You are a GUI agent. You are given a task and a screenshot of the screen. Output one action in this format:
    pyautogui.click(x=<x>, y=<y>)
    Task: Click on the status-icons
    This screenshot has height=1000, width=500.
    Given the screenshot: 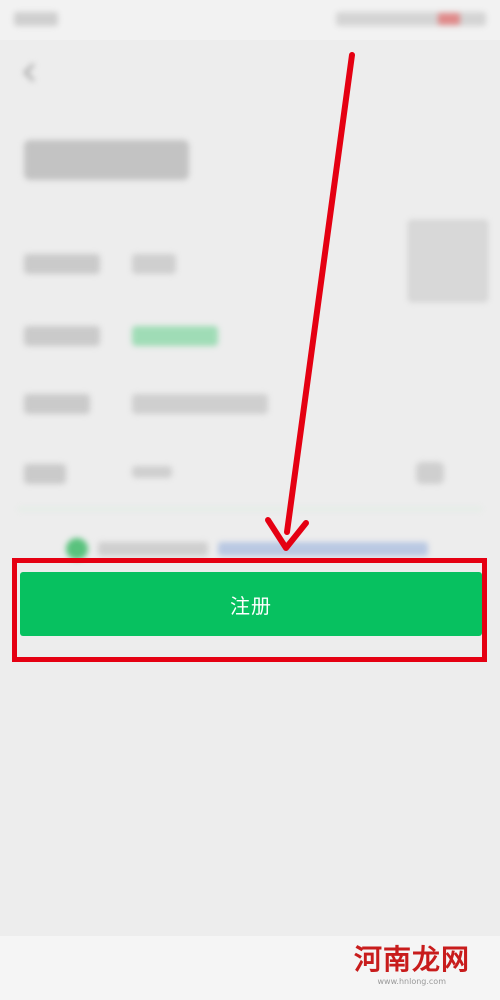 What is the action you would take?
    pyautogui.click(x=411, y=19)
    